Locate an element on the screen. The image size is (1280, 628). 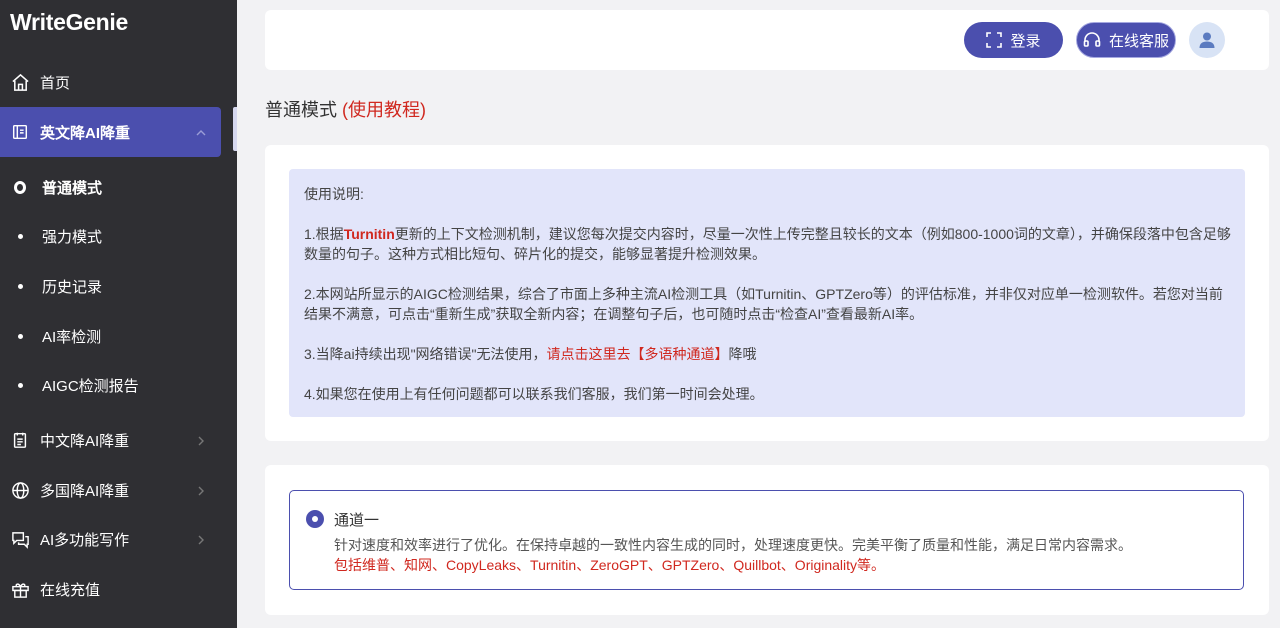
scan-icon is located at coordinates (994, 40).